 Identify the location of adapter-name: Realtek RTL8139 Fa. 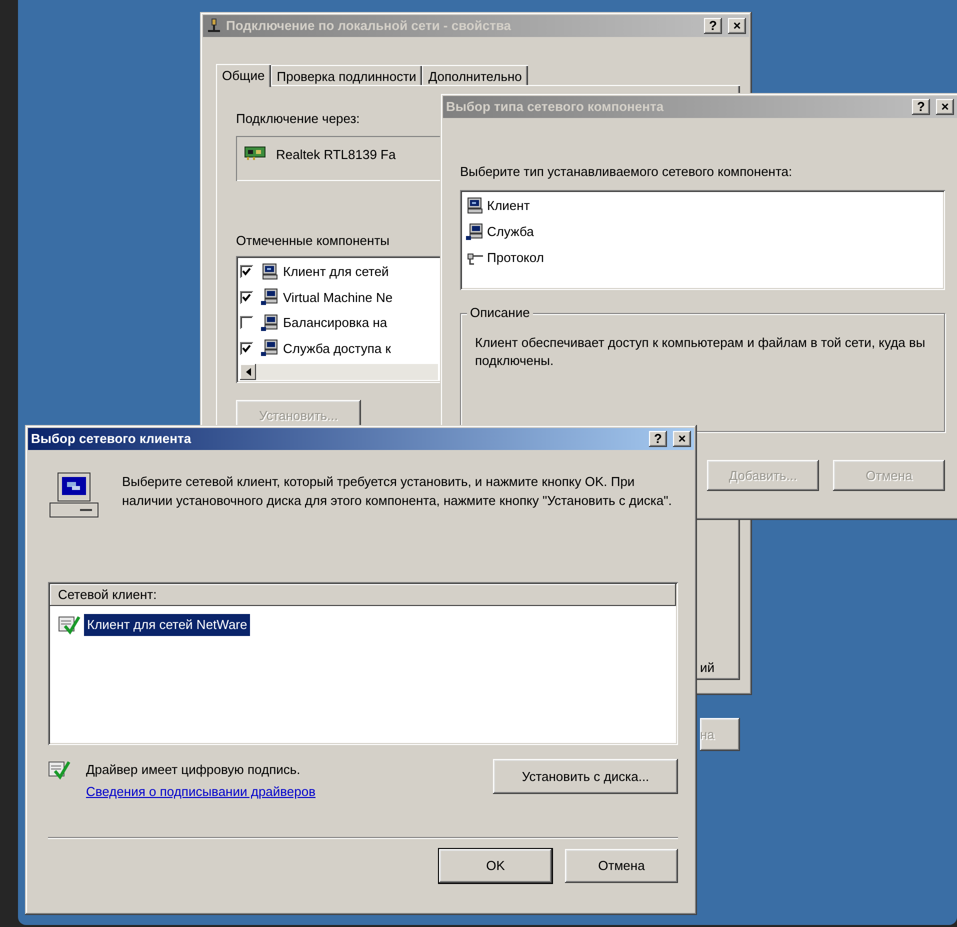
(336, 155).